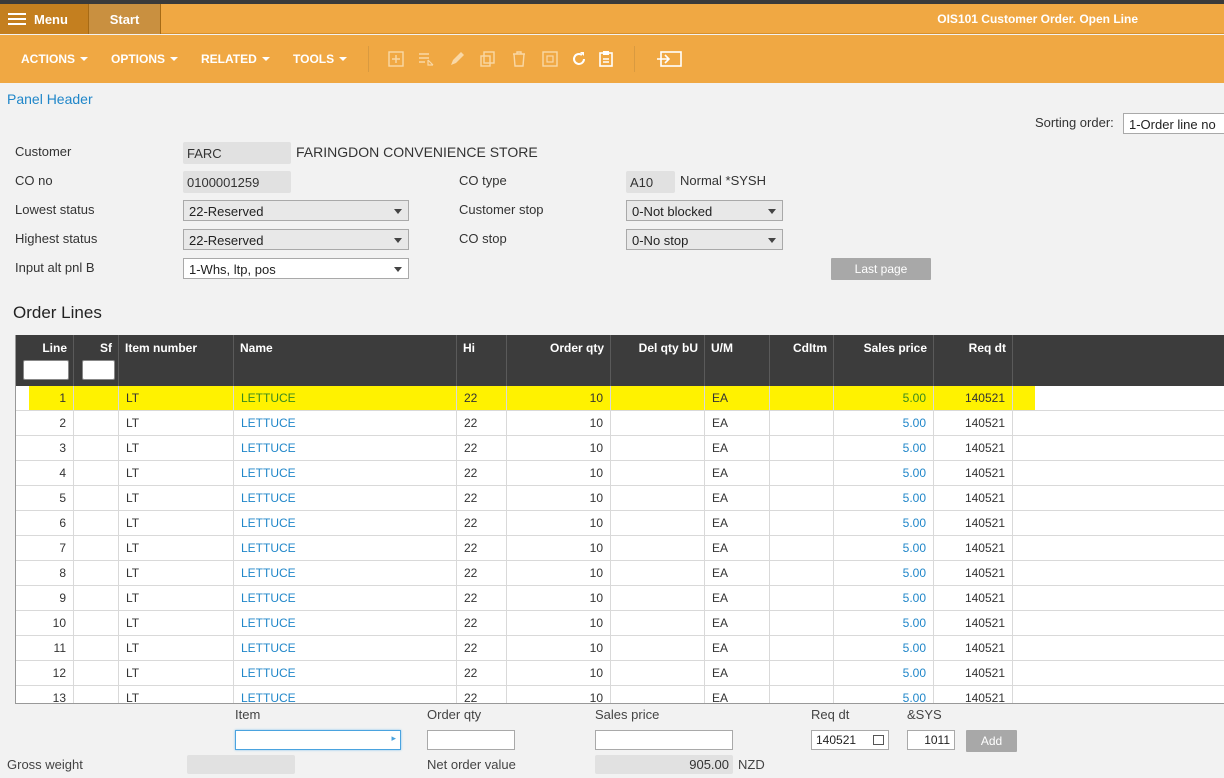  What do you see at coordinates (973, 648) in the screenshot?
I see `cell-req-dt: 140521` at bounding box center [973, 648].